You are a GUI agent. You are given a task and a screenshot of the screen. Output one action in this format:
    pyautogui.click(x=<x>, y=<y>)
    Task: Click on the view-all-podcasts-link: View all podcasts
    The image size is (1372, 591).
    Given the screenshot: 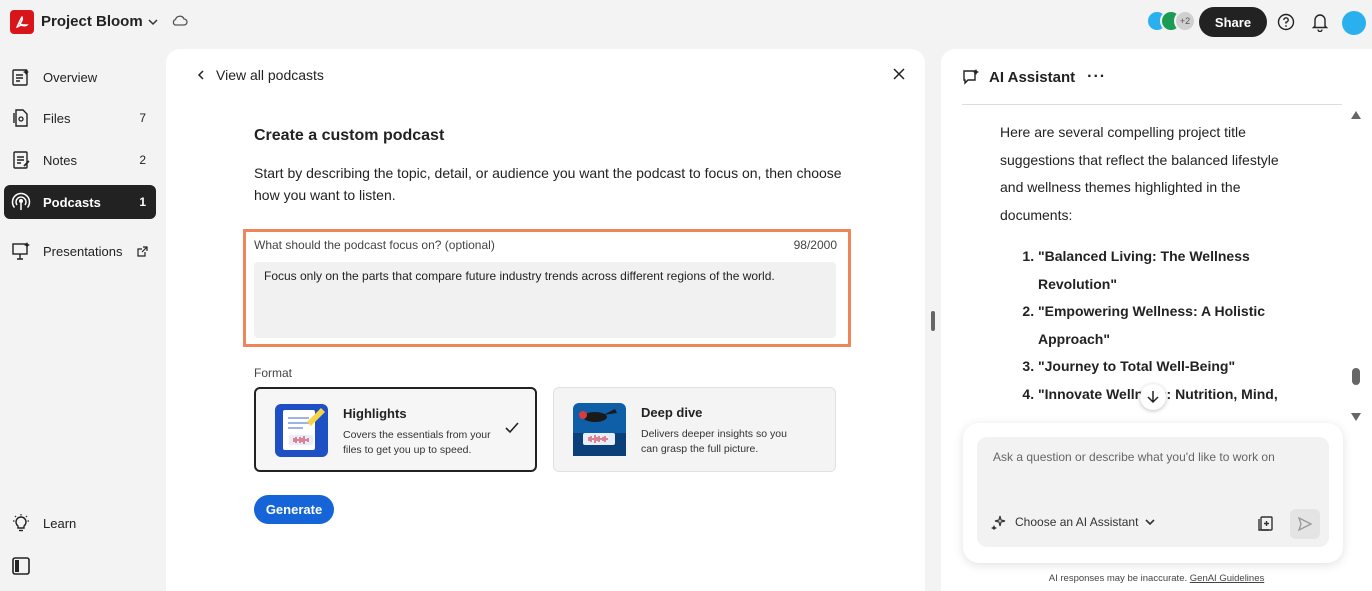 What is the action you would take?
    pyautogui.click(x=260, y=75)
    